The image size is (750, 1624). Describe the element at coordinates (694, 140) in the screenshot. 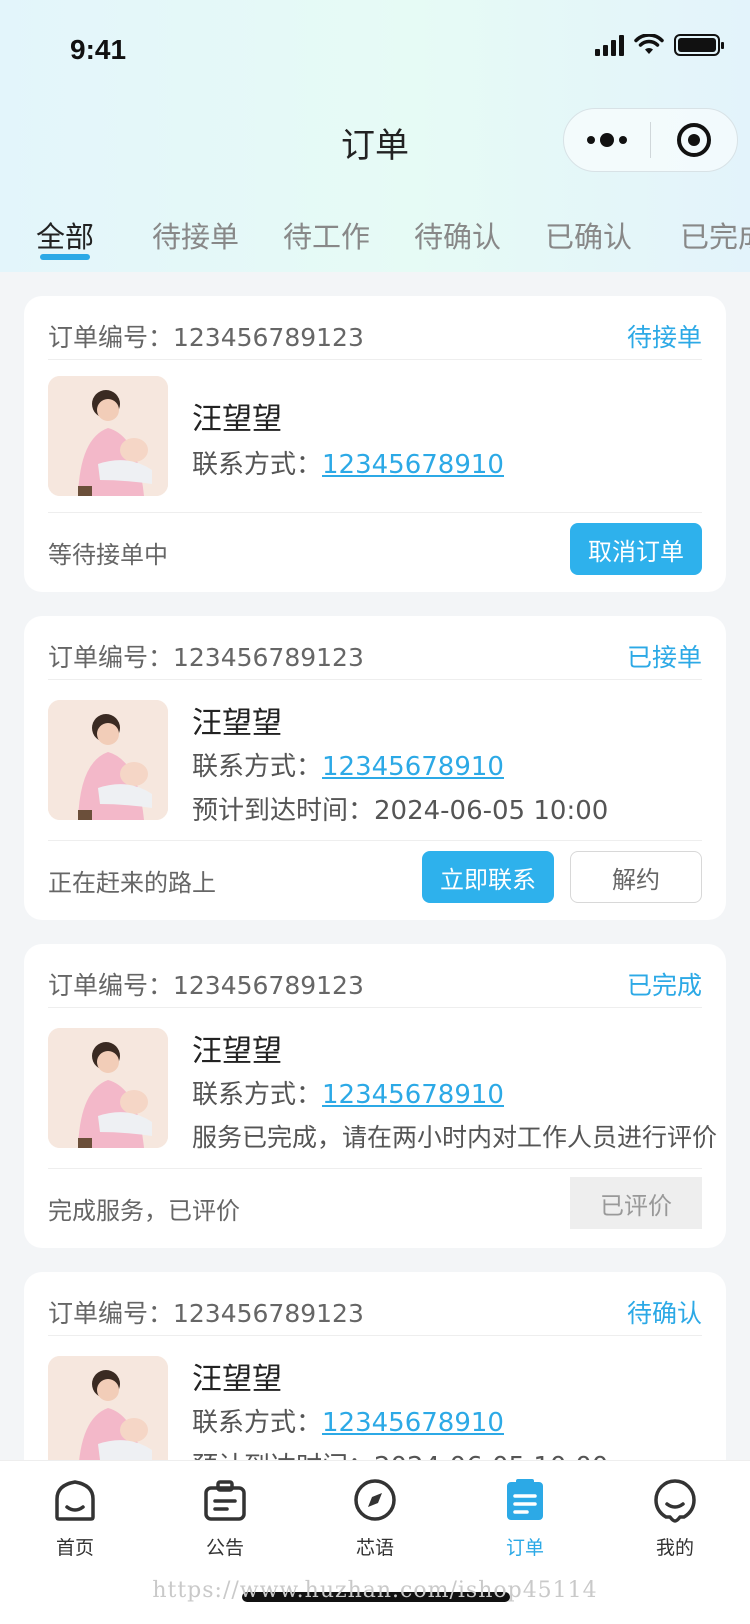

I see `close-miniprogram-icon` at that location.